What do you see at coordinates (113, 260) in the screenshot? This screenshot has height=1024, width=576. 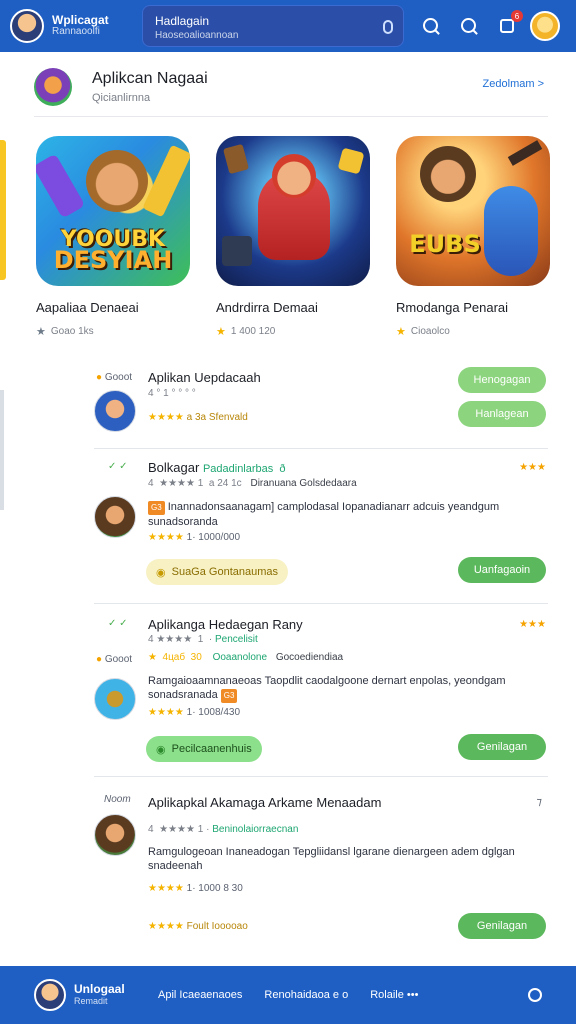 I see `card-art-line2: DESYIAH` at bounding box center [113, 260].